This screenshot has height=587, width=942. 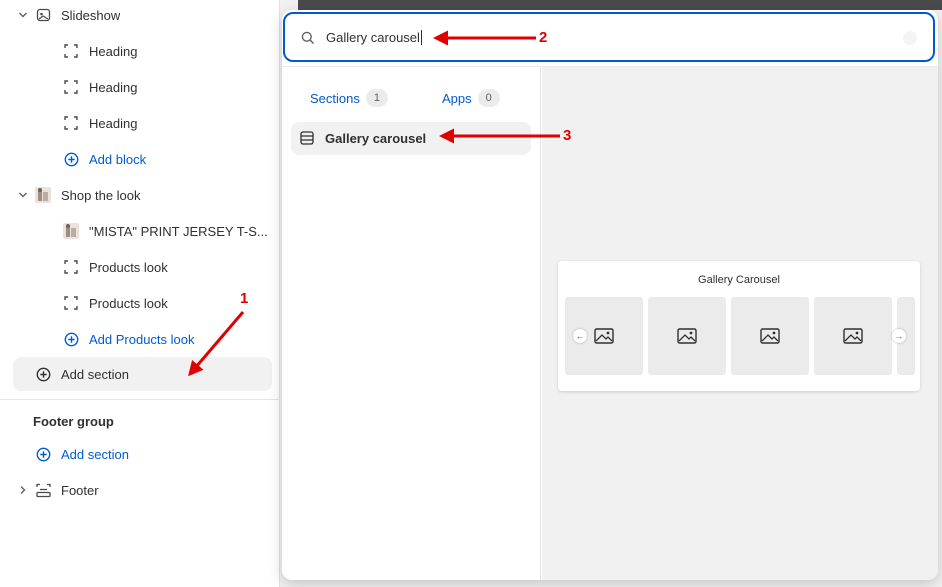 What do you see at coordinates (140, 399) in the screenshot?
I see `divider` at bounding box center [140, 399].